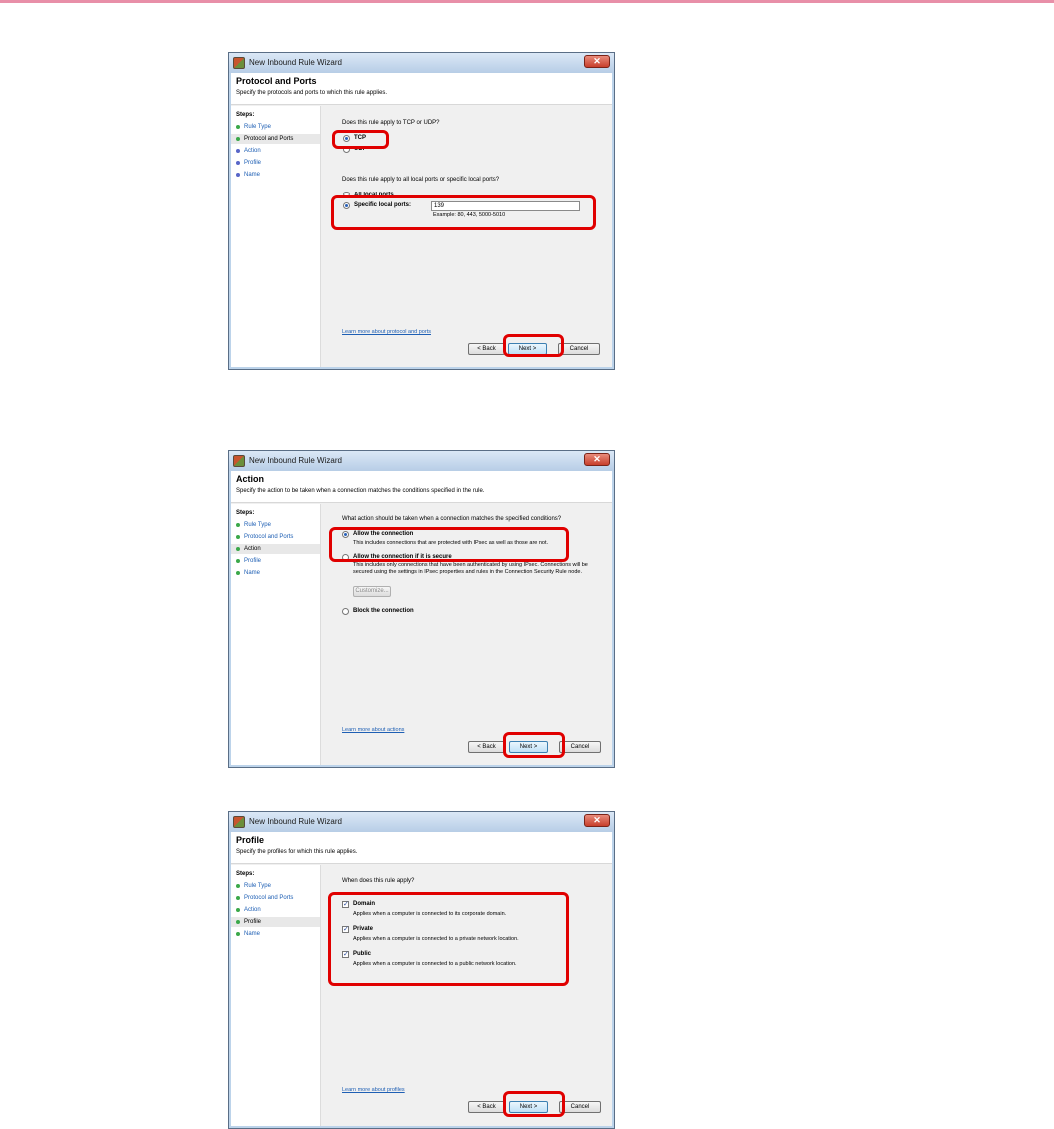 This screenshot has width=1054, height=1129. Describe the element at coordinates (448, 939) in the screenshot. I see `highlight-profiles` at that location.